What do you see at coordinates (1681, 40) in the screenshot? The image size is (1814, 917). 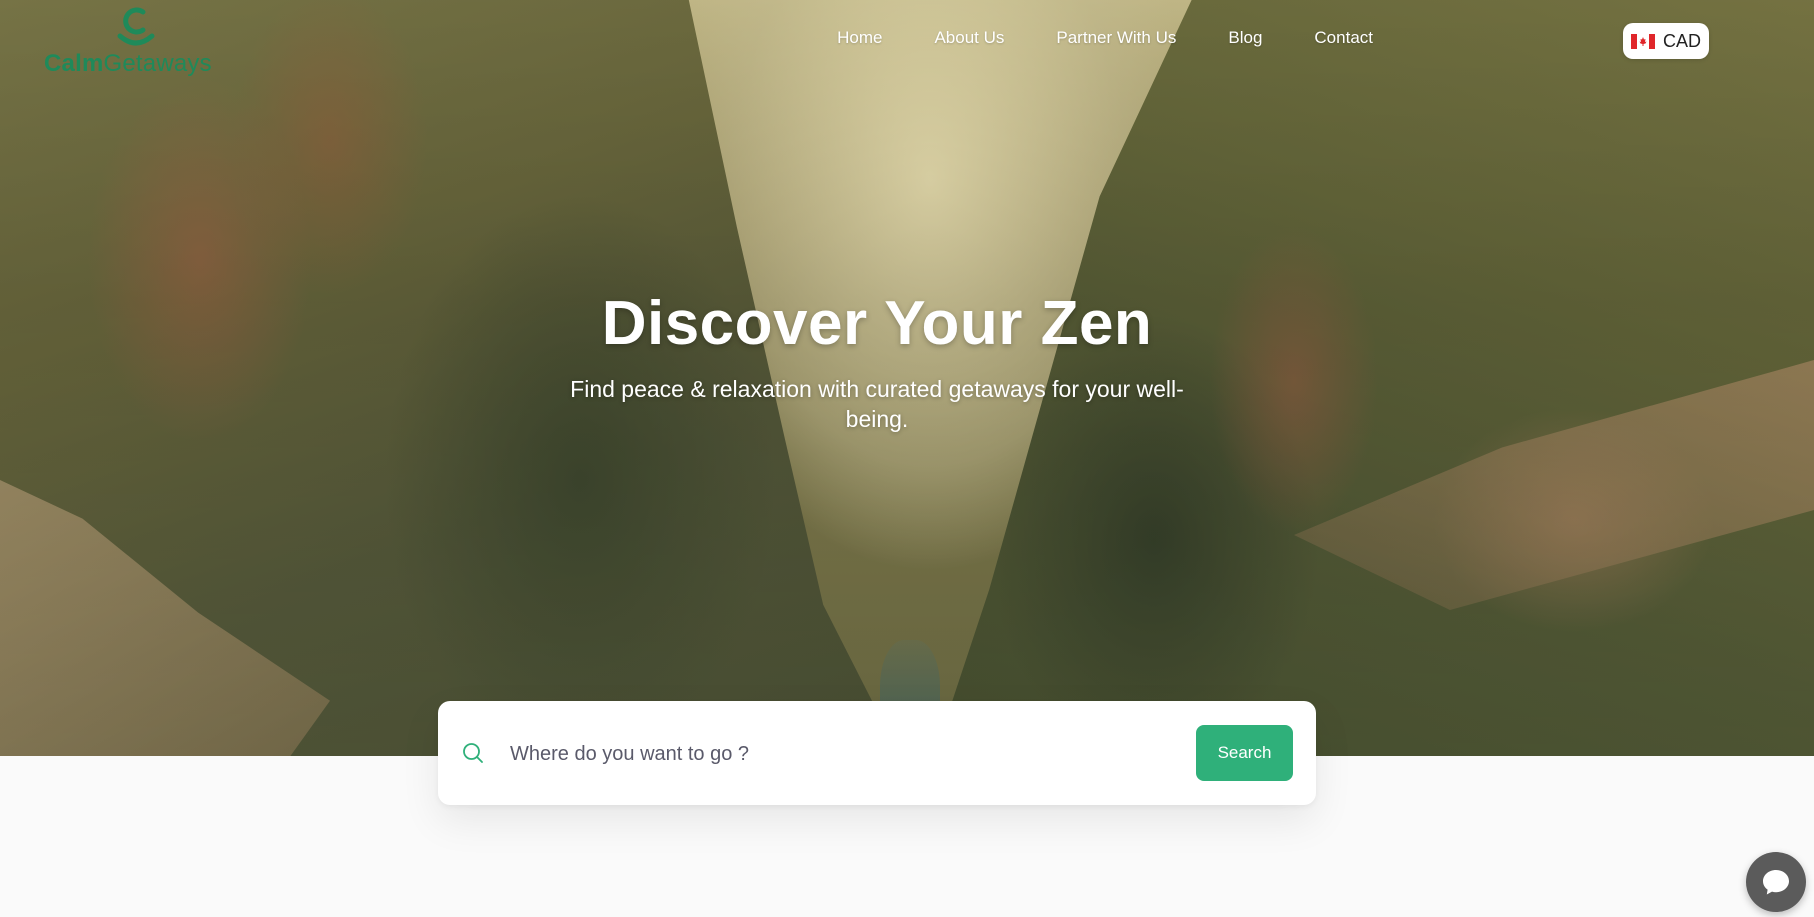 I see `currency-code: CAD` at bounding box center [1681, 40].